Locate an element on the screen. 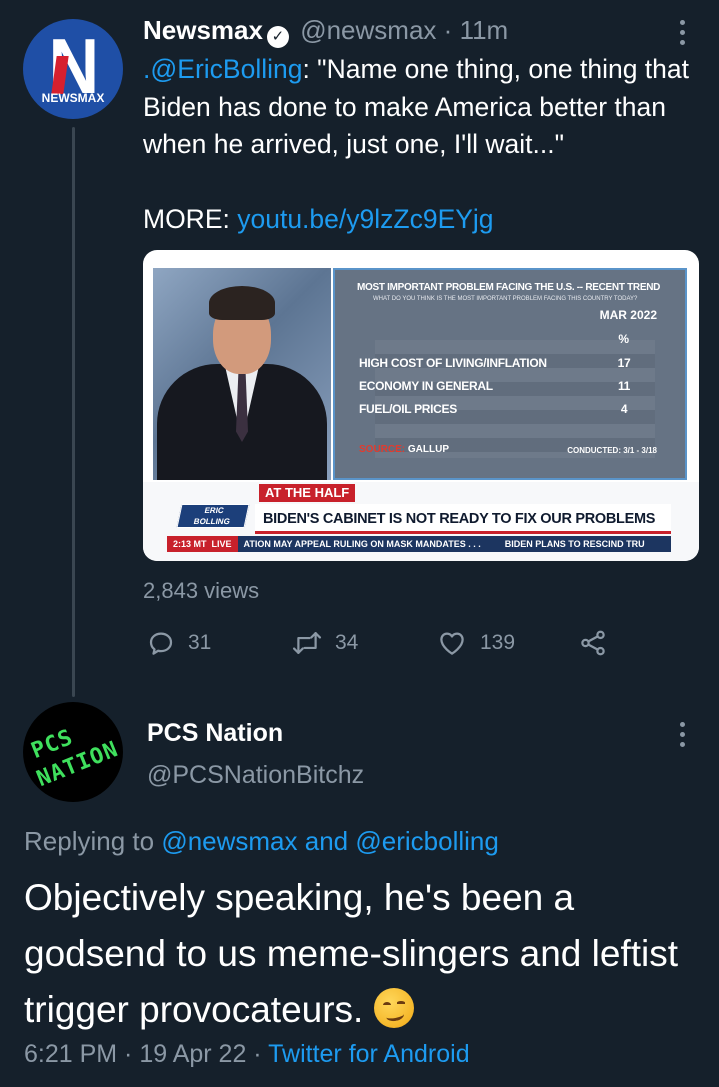  row-value: 11 is located at coordinates (624, 386).